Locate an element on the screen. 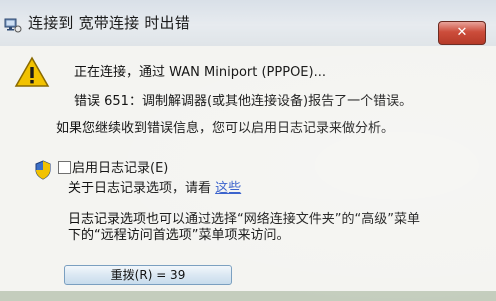 The width and height of the screenshot is (496, 301). bottom-edge is located at coordinates (248, 296).